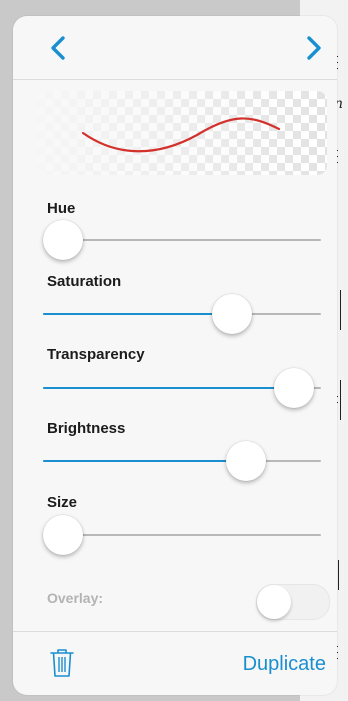  I want to click on saturation-slider, so click(182, 314).